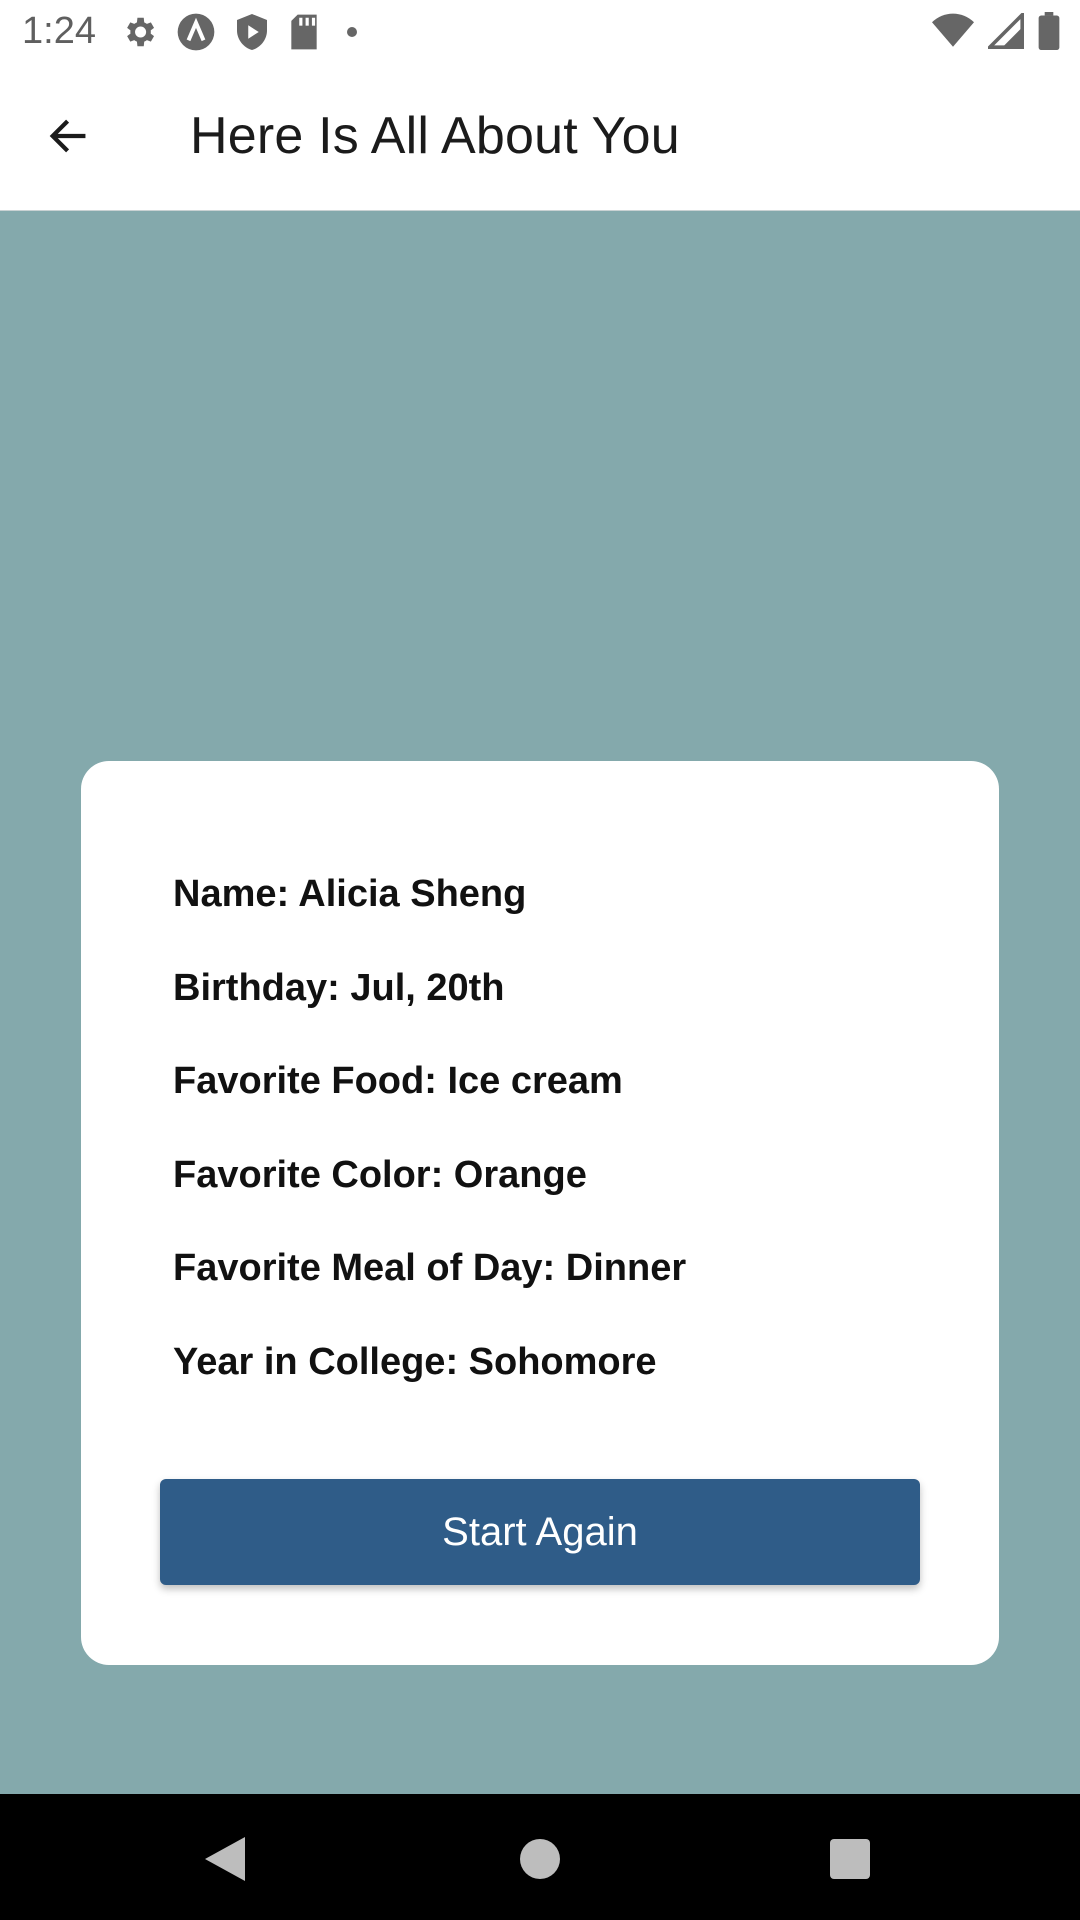 This screenshot has width=1080, height=1920. I want to click on arrow-back-icon, so click(67, 136).